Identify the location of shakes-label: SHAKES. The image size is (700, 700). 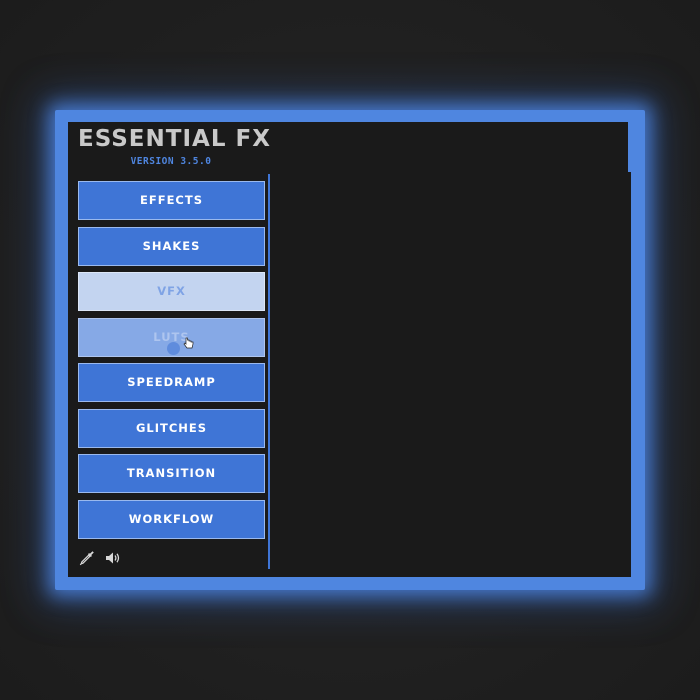
(171, 245).